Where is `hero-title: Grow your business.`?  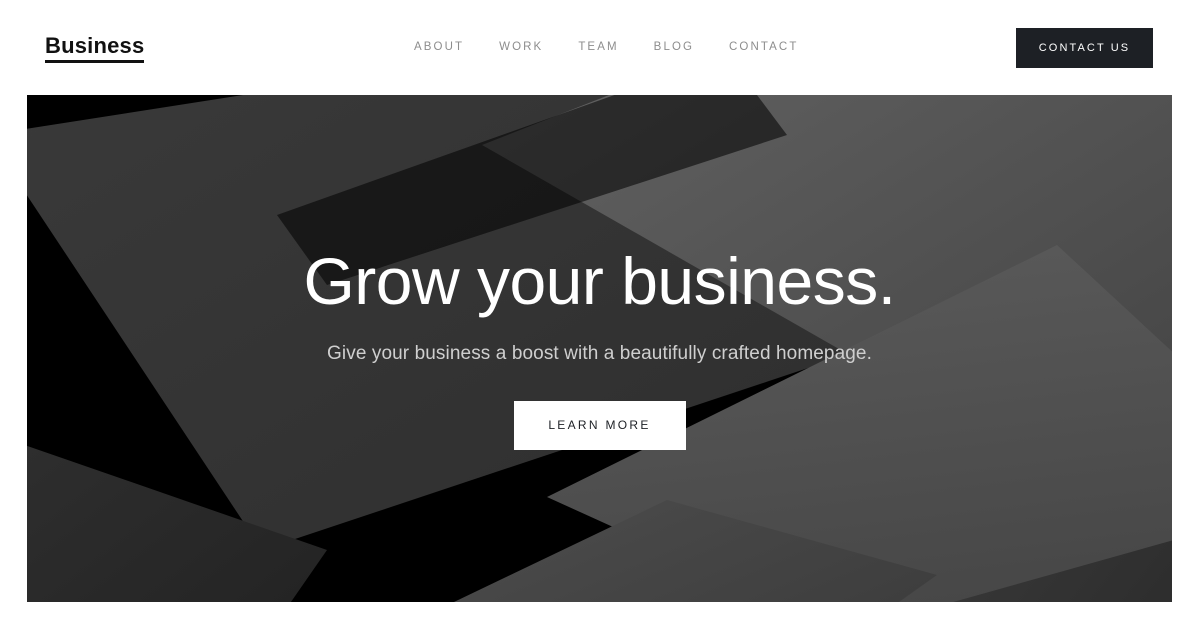
hero-title: Grow your business. is located at coordinates (599, 281).